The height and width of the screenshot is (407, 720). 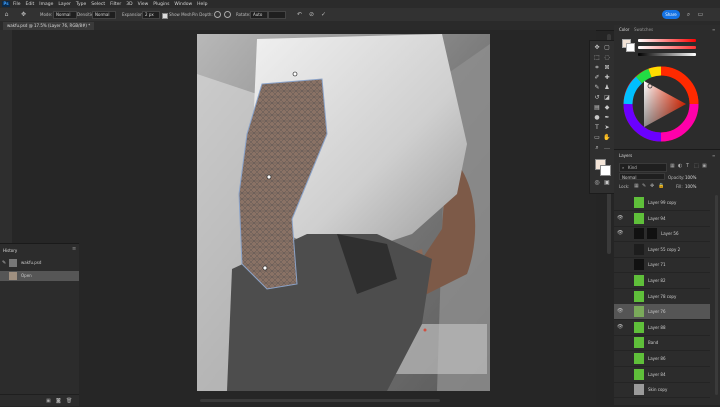 I want to click on cancel-icon: ⊘, so click(x=311, y=14).